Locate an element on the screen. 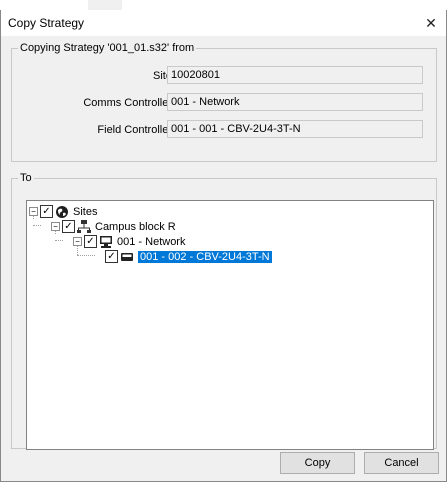  globe-icon is located at coordinates (62, 212).